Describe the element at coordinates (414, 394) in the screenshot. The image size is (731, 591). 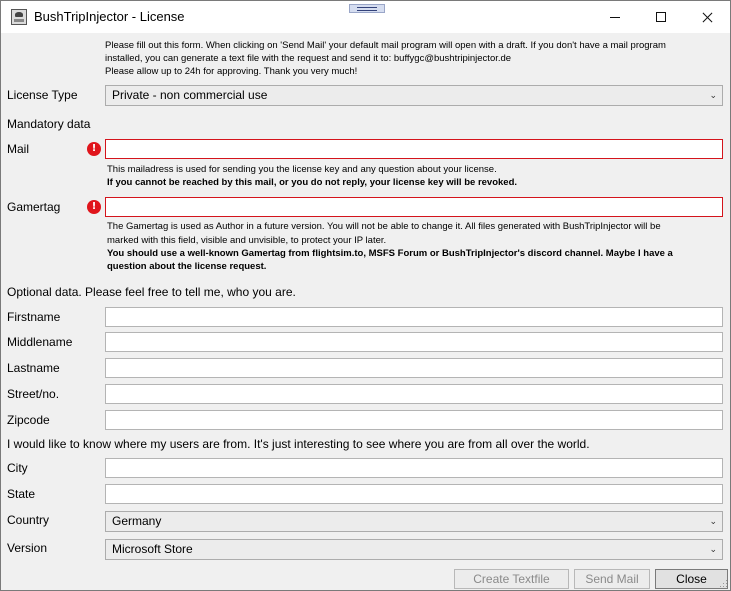
I see `street-input` at that location.